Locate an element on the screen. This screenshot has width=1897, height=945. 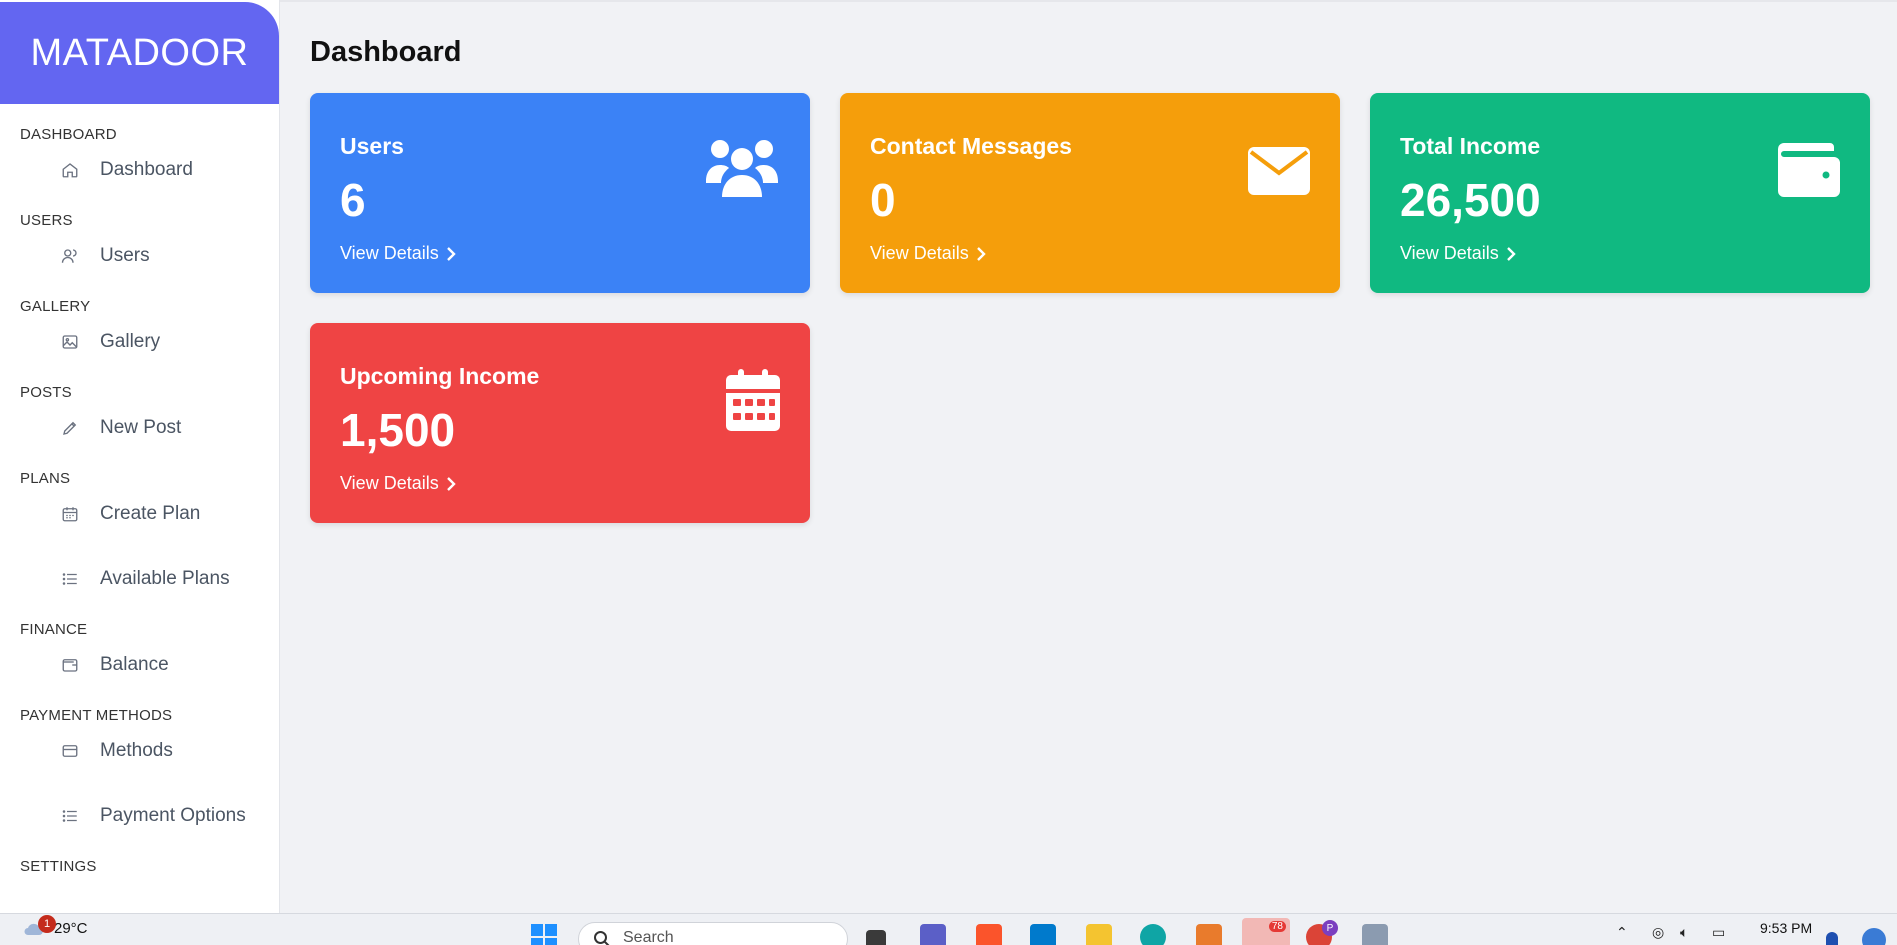
sidebar-item-payment-options: Payment Options is located at coordinates (139, 816).